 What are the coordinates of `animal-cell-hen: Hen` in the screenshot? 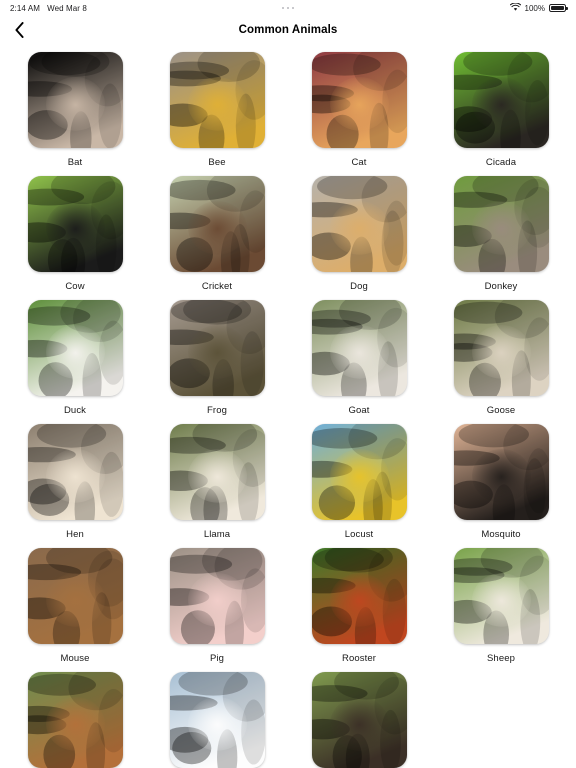 It's located at (75, 484).